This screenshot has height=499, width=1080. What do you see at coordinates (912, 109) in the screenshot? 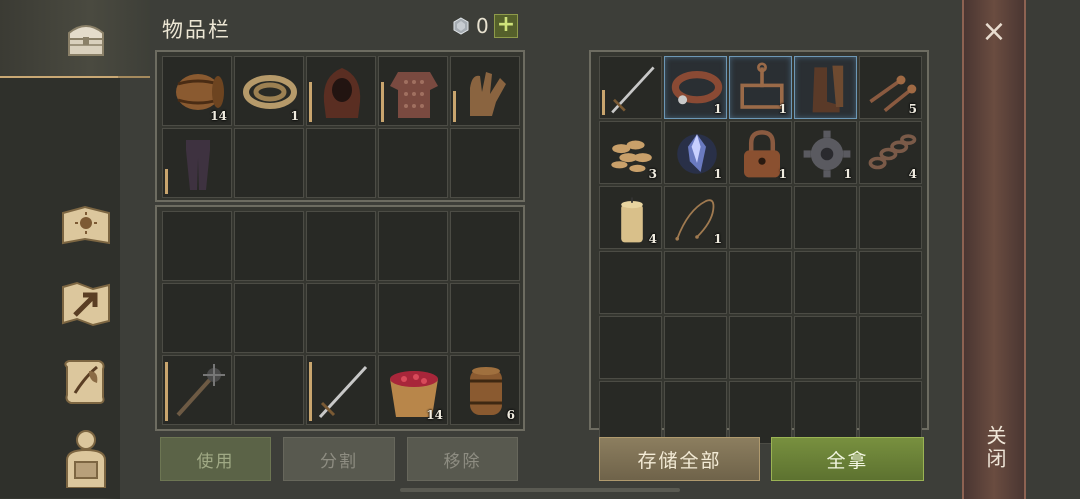
I see `item-count: 5` at bounding box center [912, 109].